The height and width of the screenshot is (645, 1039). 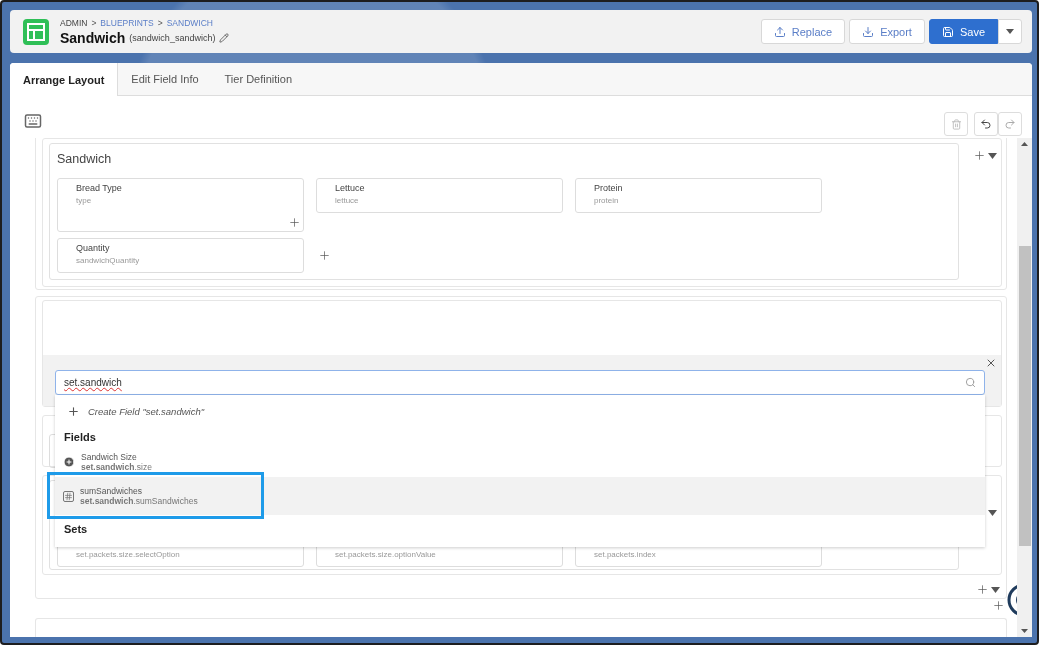 I want to click on group-heading: Fields, so click(x=80, y=437).